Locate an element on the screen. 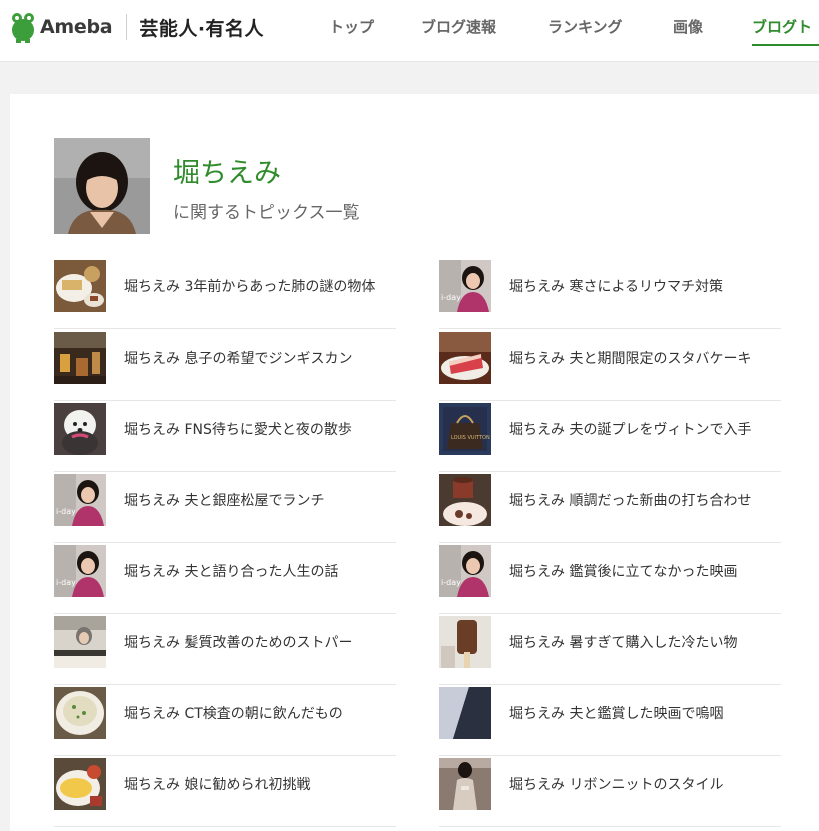 This screenshot has width=819, height=831. topic-item: LOUIS VUITTON 堀ちえみ 夫の誕プレをヴィトンで入手 is located at coordinates (610, 436).